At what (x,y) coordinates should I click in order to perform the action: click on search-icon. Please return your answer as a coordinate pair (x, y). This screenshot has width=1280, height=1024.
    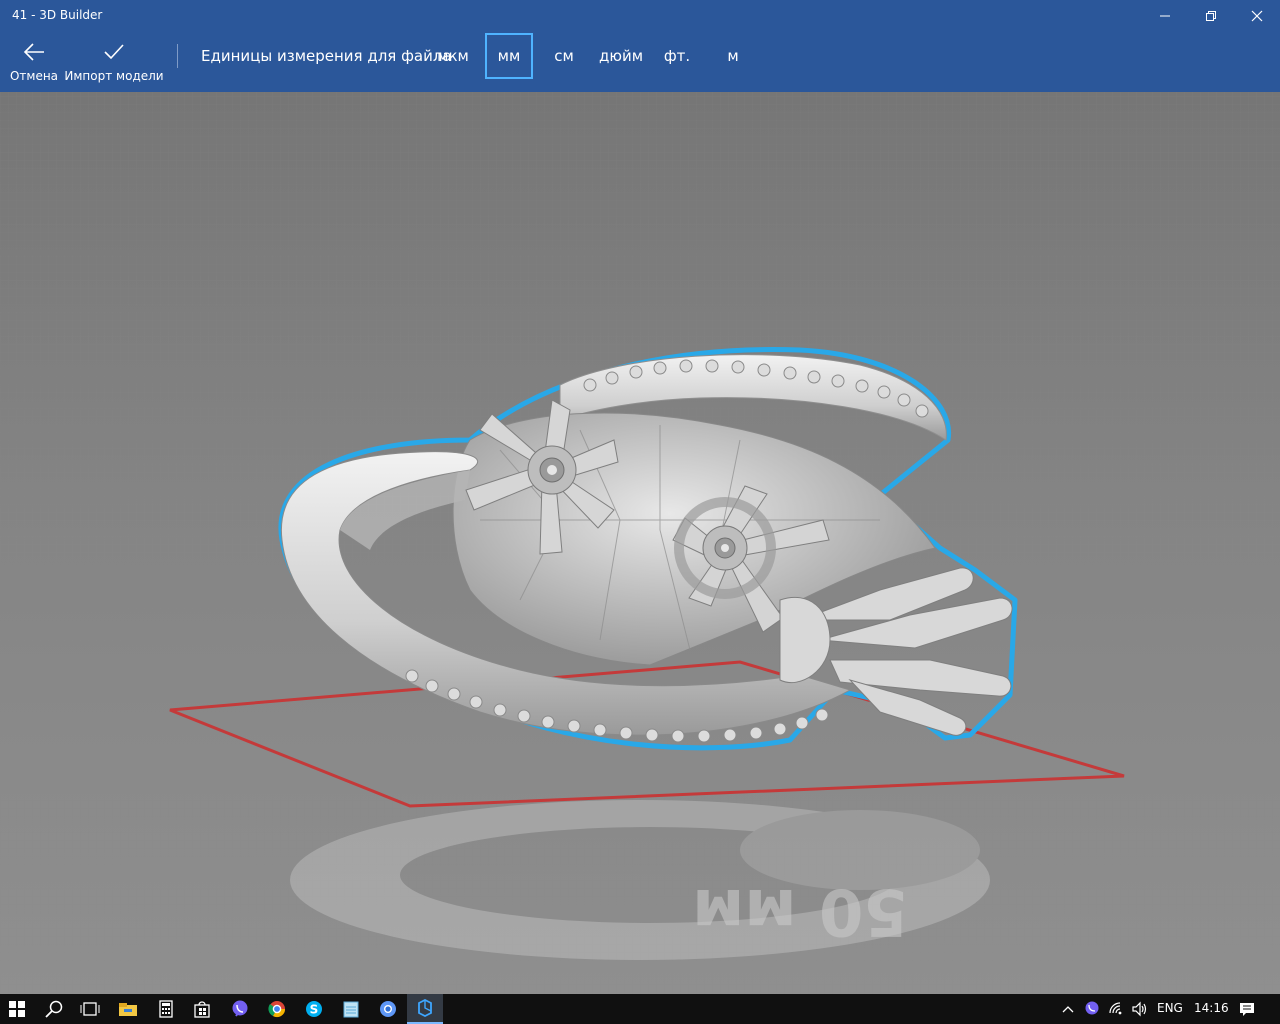
    Looking at the image, I should click on (54, 1009).